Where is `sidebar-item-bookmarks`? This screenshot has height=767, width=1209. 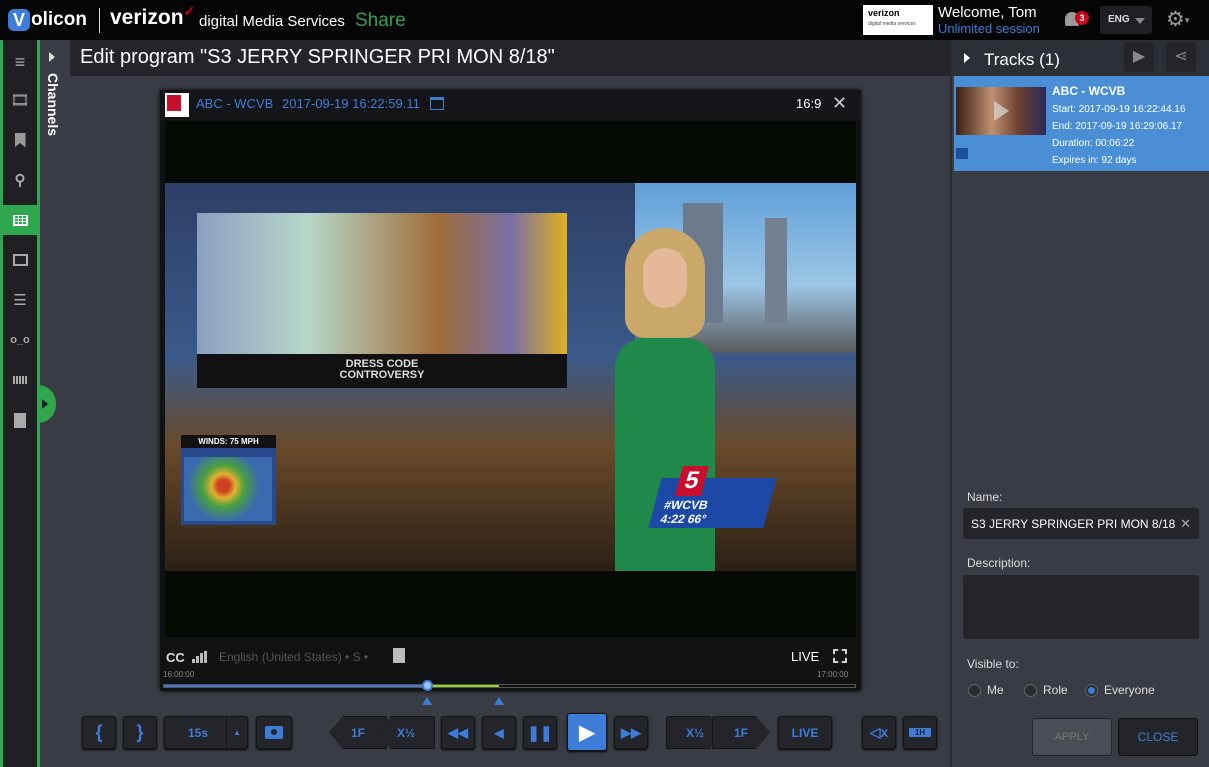 sidebar-item-bookmarks is located at coordinates (20, 140).